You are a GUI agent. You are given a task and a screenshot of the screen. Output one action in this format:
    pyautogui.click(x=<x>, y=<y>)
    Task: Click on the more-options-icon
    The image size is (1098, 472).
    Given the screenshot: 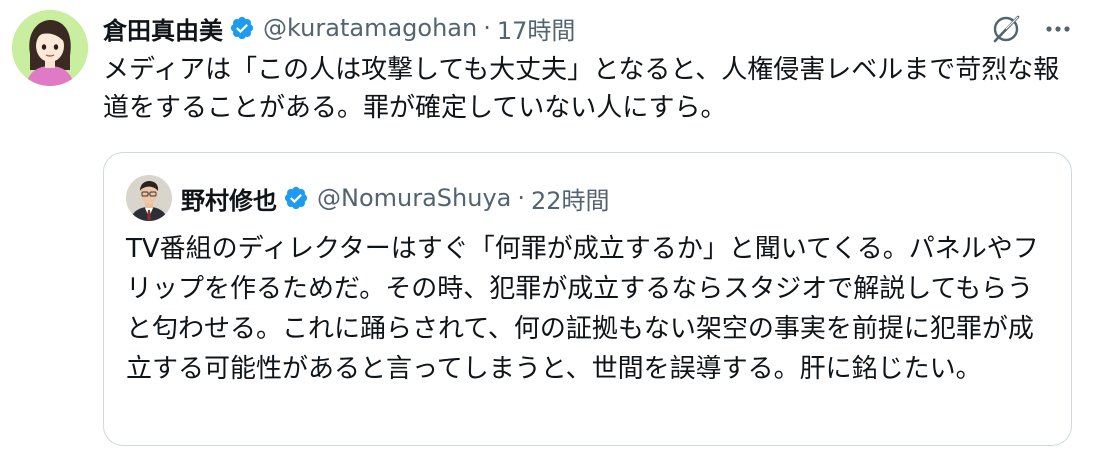 What is the action you would take?
    pyautogui.click(x=1058, y=29)
    